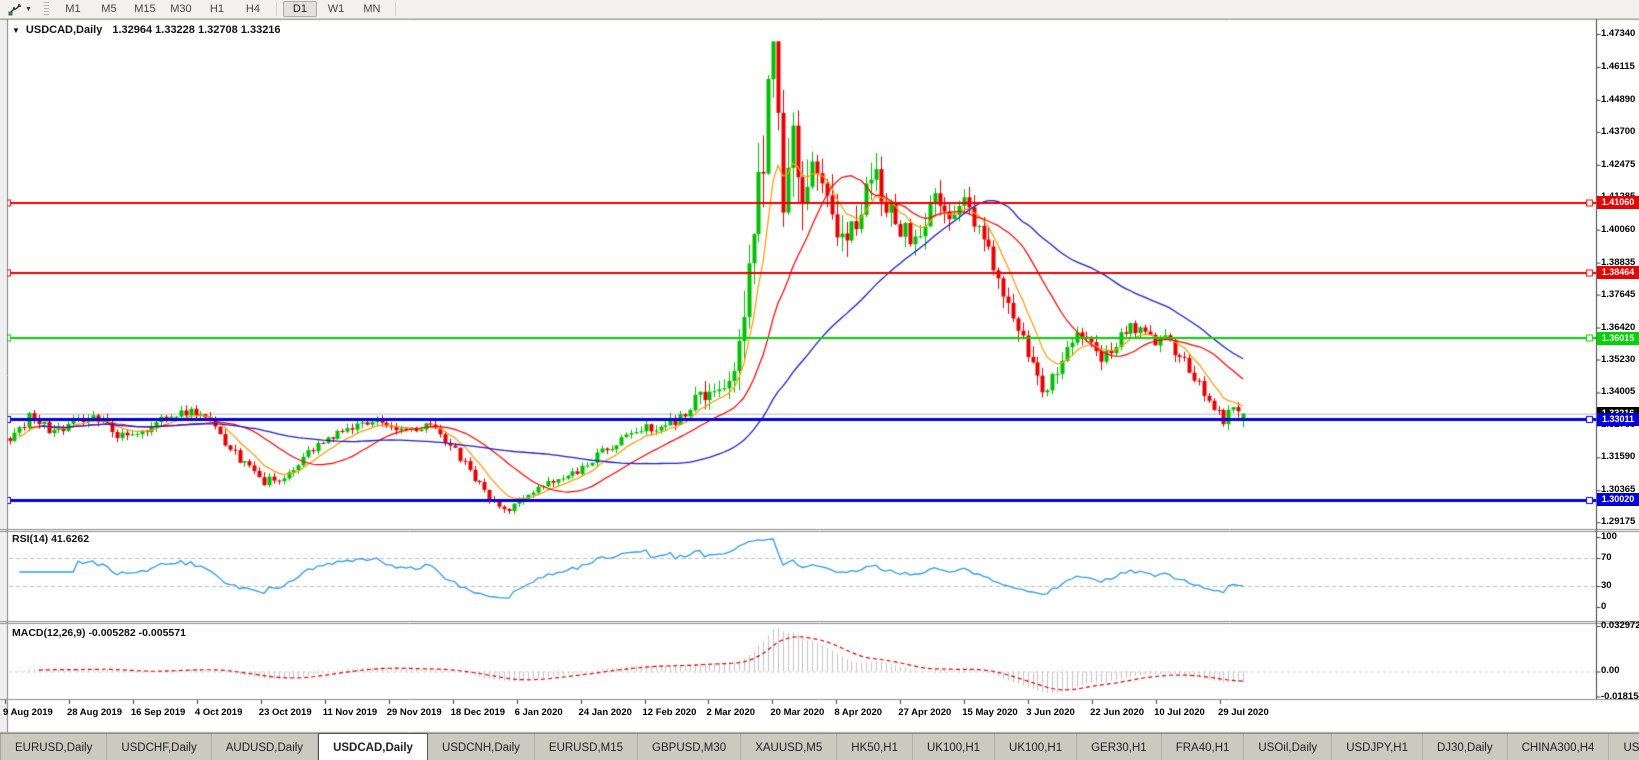  What do you see at coordinates (1618, 99) in the screenshot?
I see `price-tick-label: 1.44890` at bounding box center [1618, 99].